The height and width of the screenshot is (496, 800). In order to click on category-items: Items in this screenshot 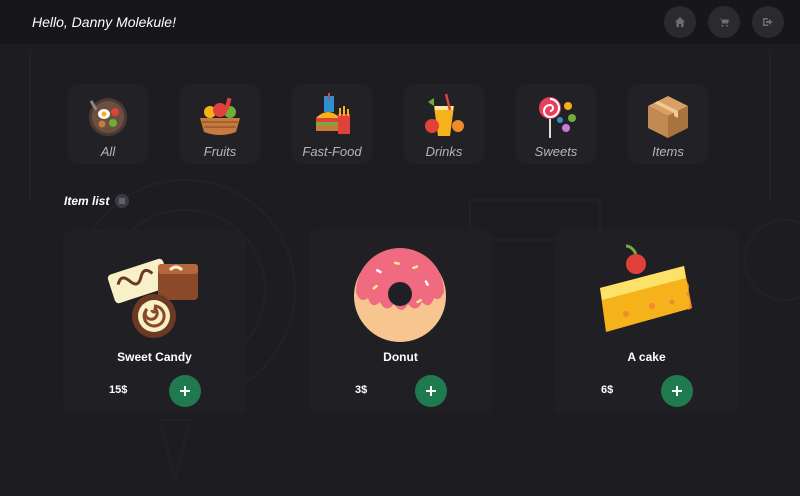, I will do `click(668, 124)`.